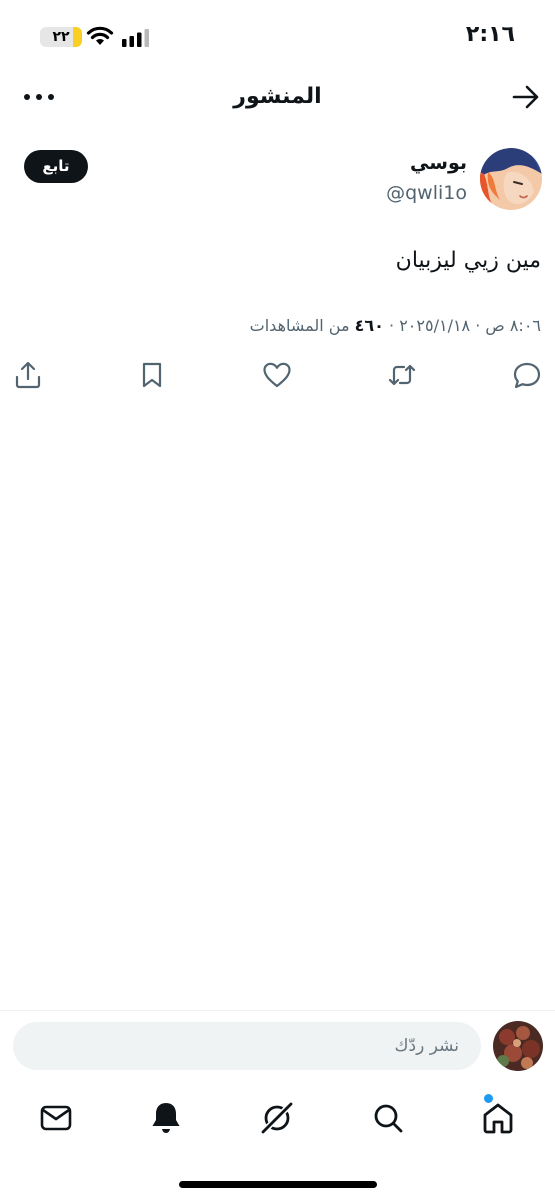 The height and width of the screenshot is (1200, 555). Describe the element at coordinates (277, 35) in the screenshot. I see `status-bar: ٢:١٦ ٢٢` at that location.